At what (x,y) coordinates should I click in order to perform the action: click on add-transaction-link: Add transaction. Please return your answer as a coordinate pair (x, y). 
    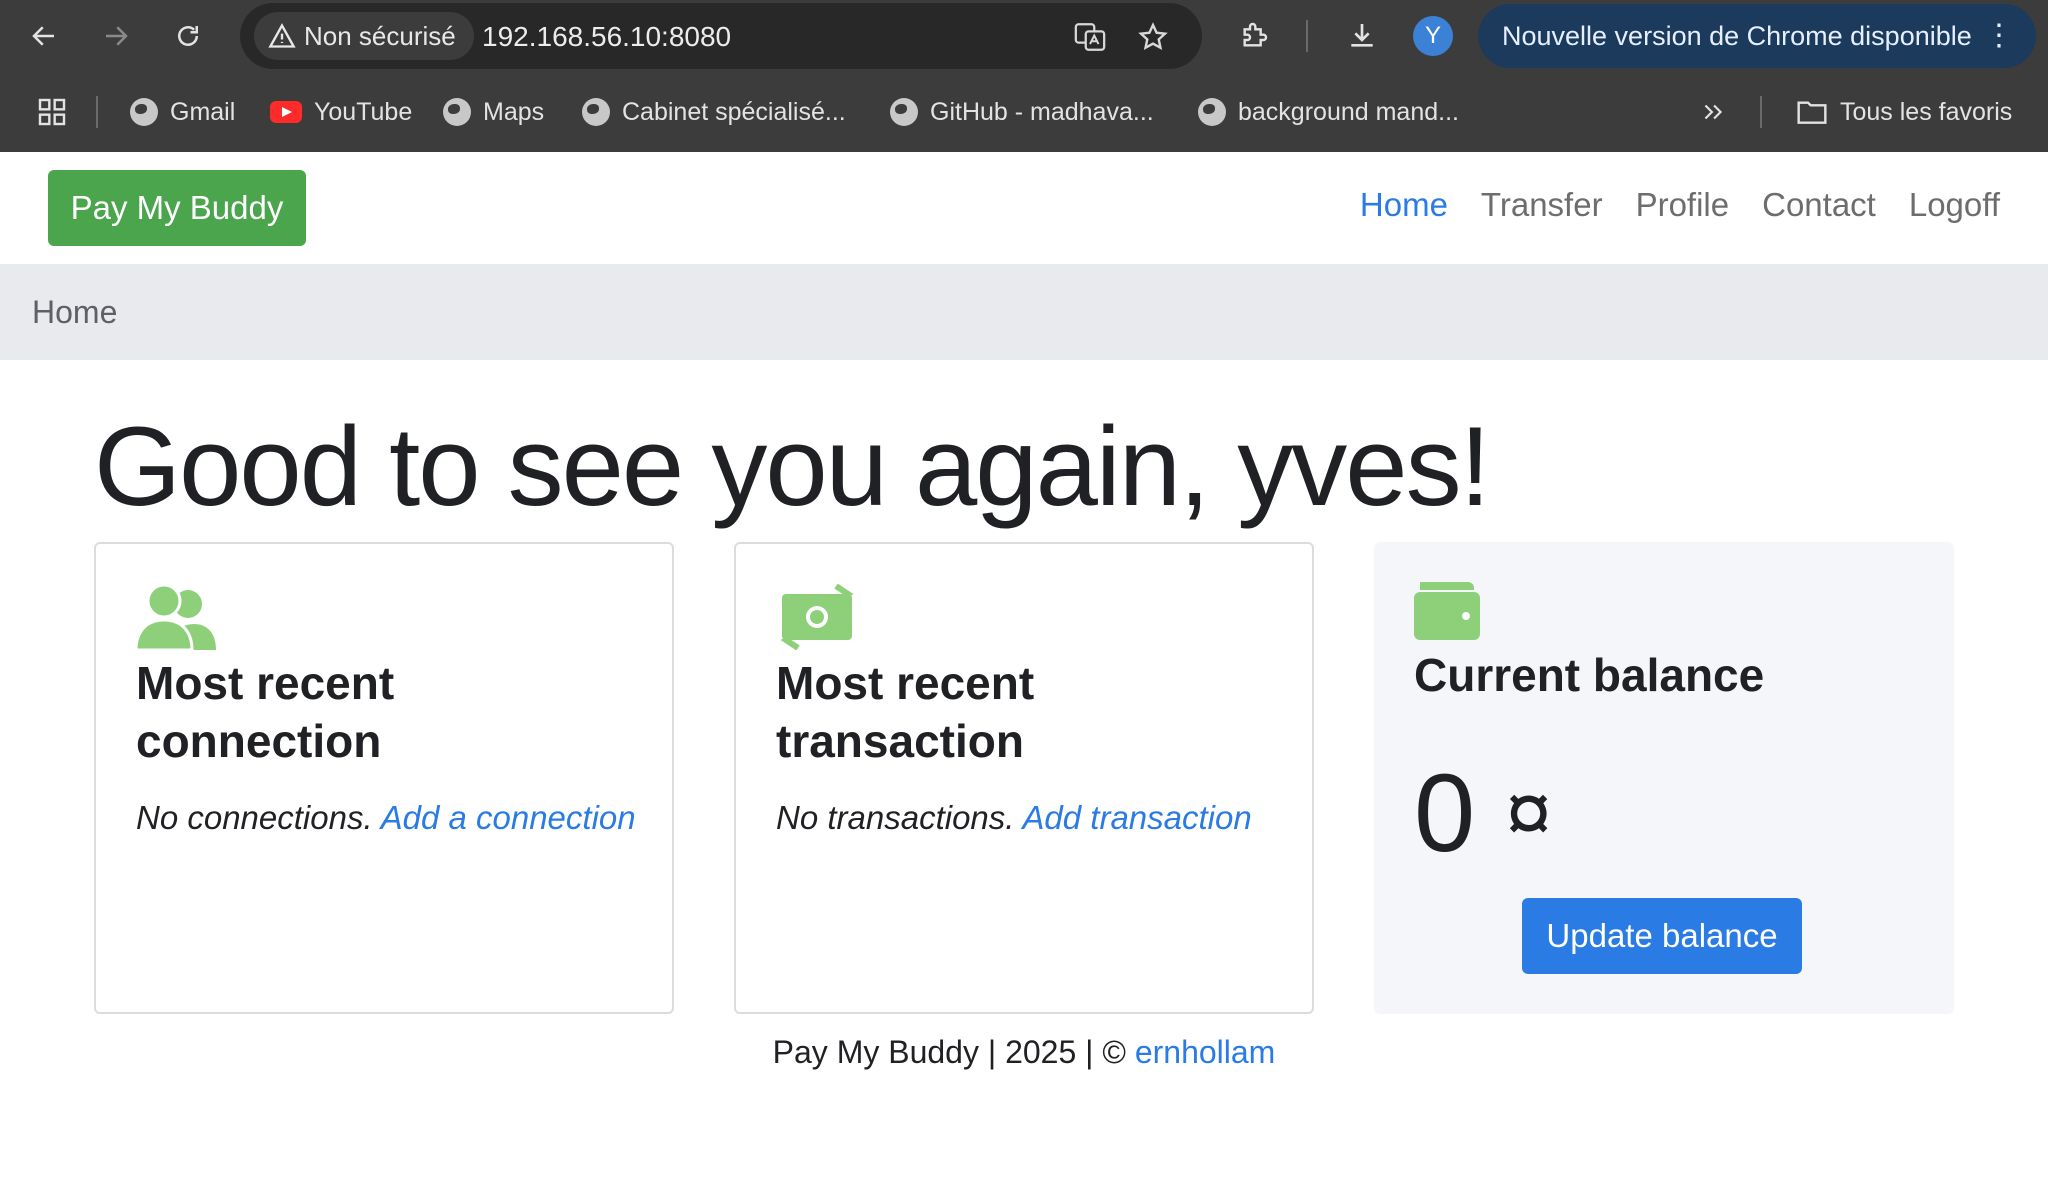
    Looking at the image, I should click on (1136, 817).